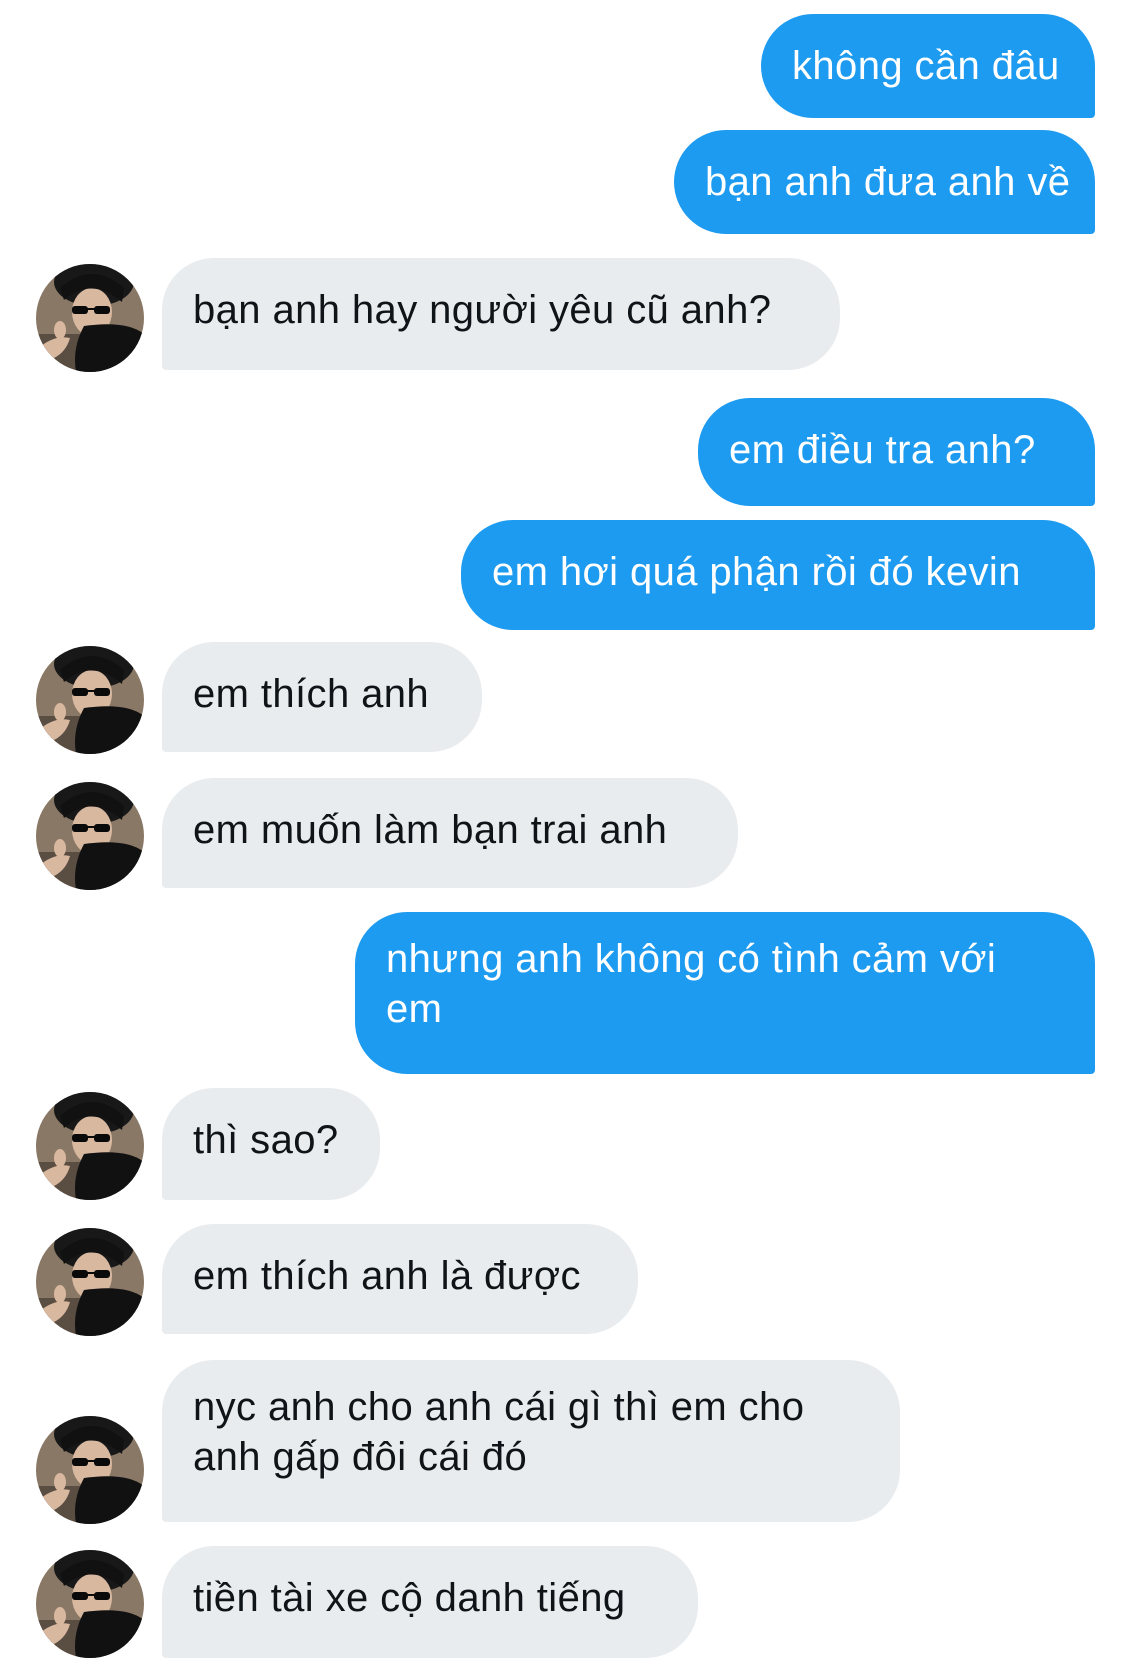  Describe the element at coordinates (725, 993) in the screenshot. I see `sent-message-bubble: nhưng anh không có tình cảm với em` at that location.